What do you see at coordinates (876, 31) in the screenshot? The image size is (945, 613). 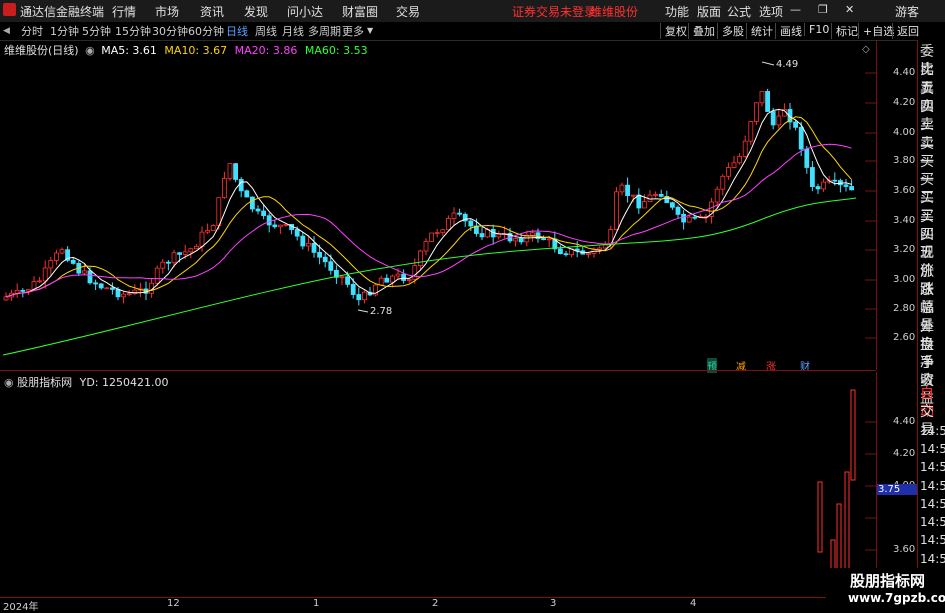 I see `tool-add-favorite: +自选` at bounding box center [876, 31].